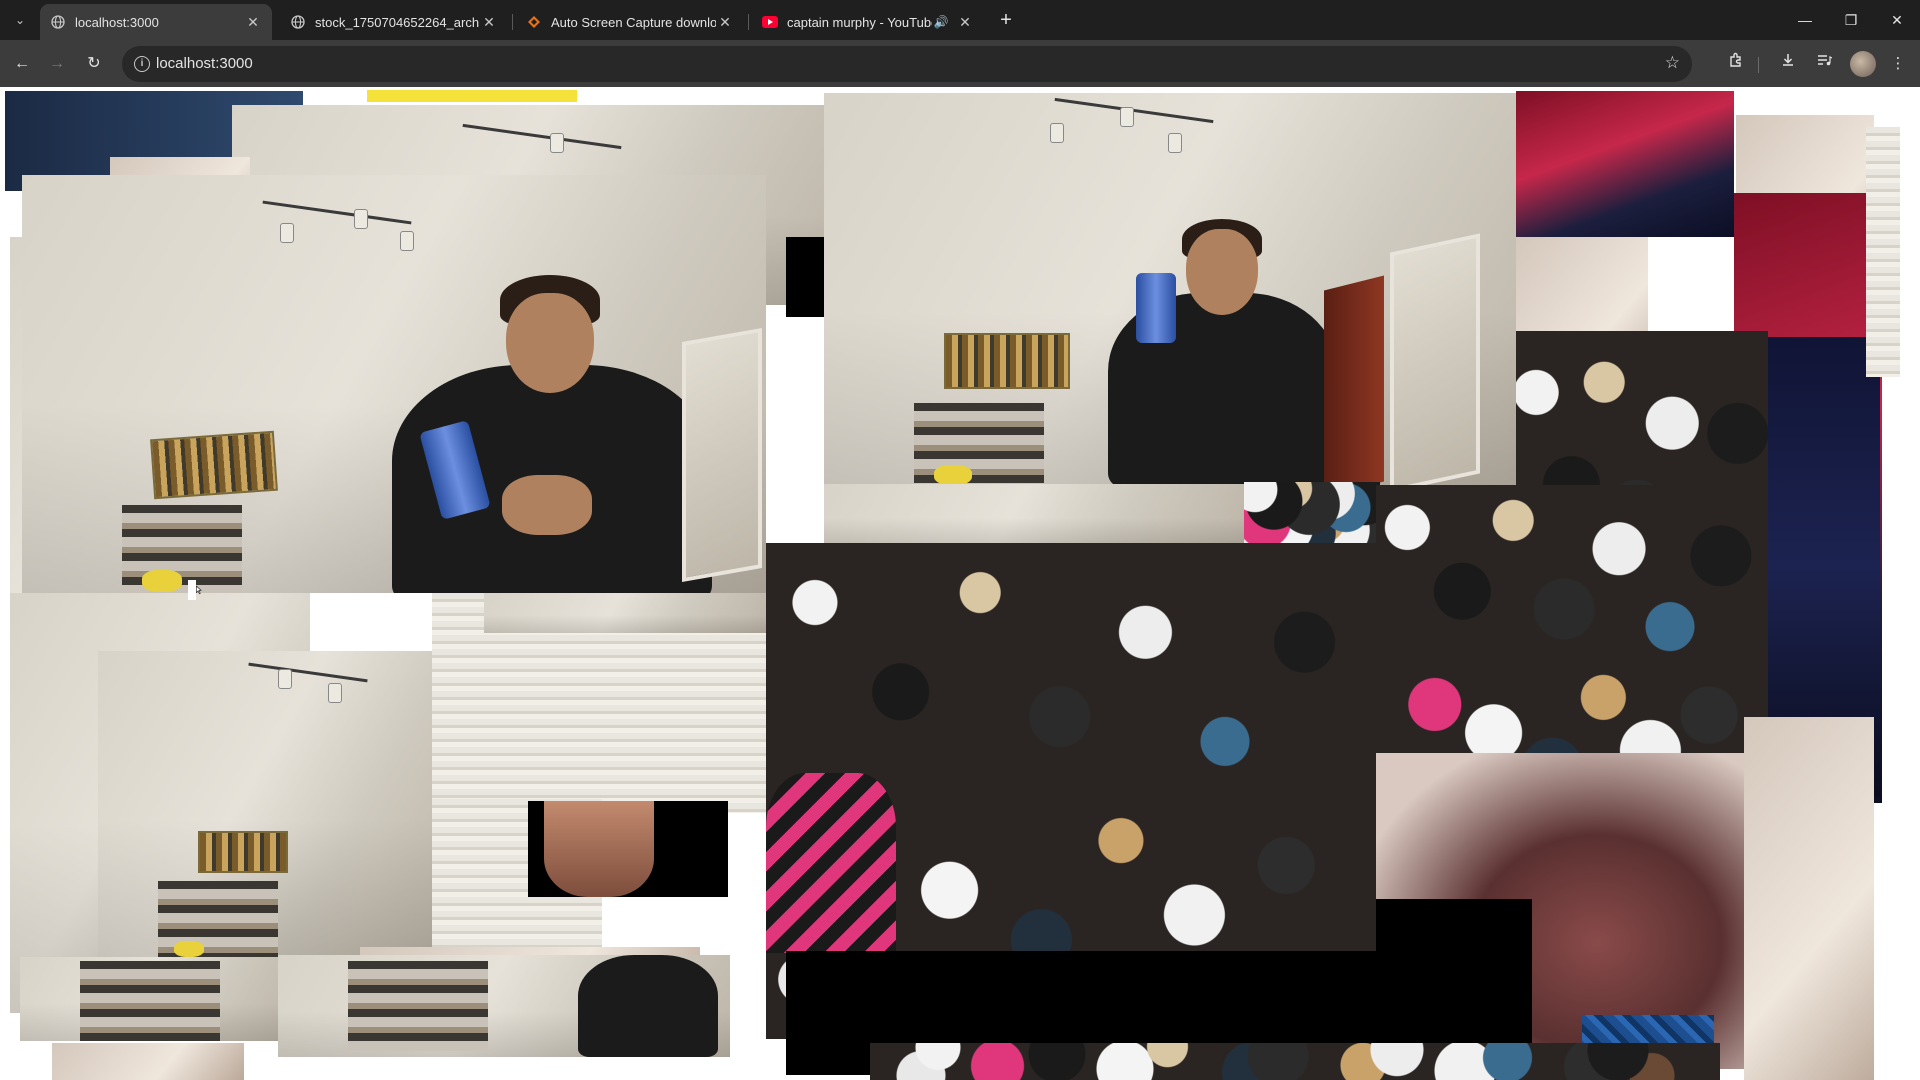 This screenshot has height=1080, width=1920. Describe the element at coordinates (859, 22) in the screenshot. I see `tab-title: captain murphy - YouTube` at that location.